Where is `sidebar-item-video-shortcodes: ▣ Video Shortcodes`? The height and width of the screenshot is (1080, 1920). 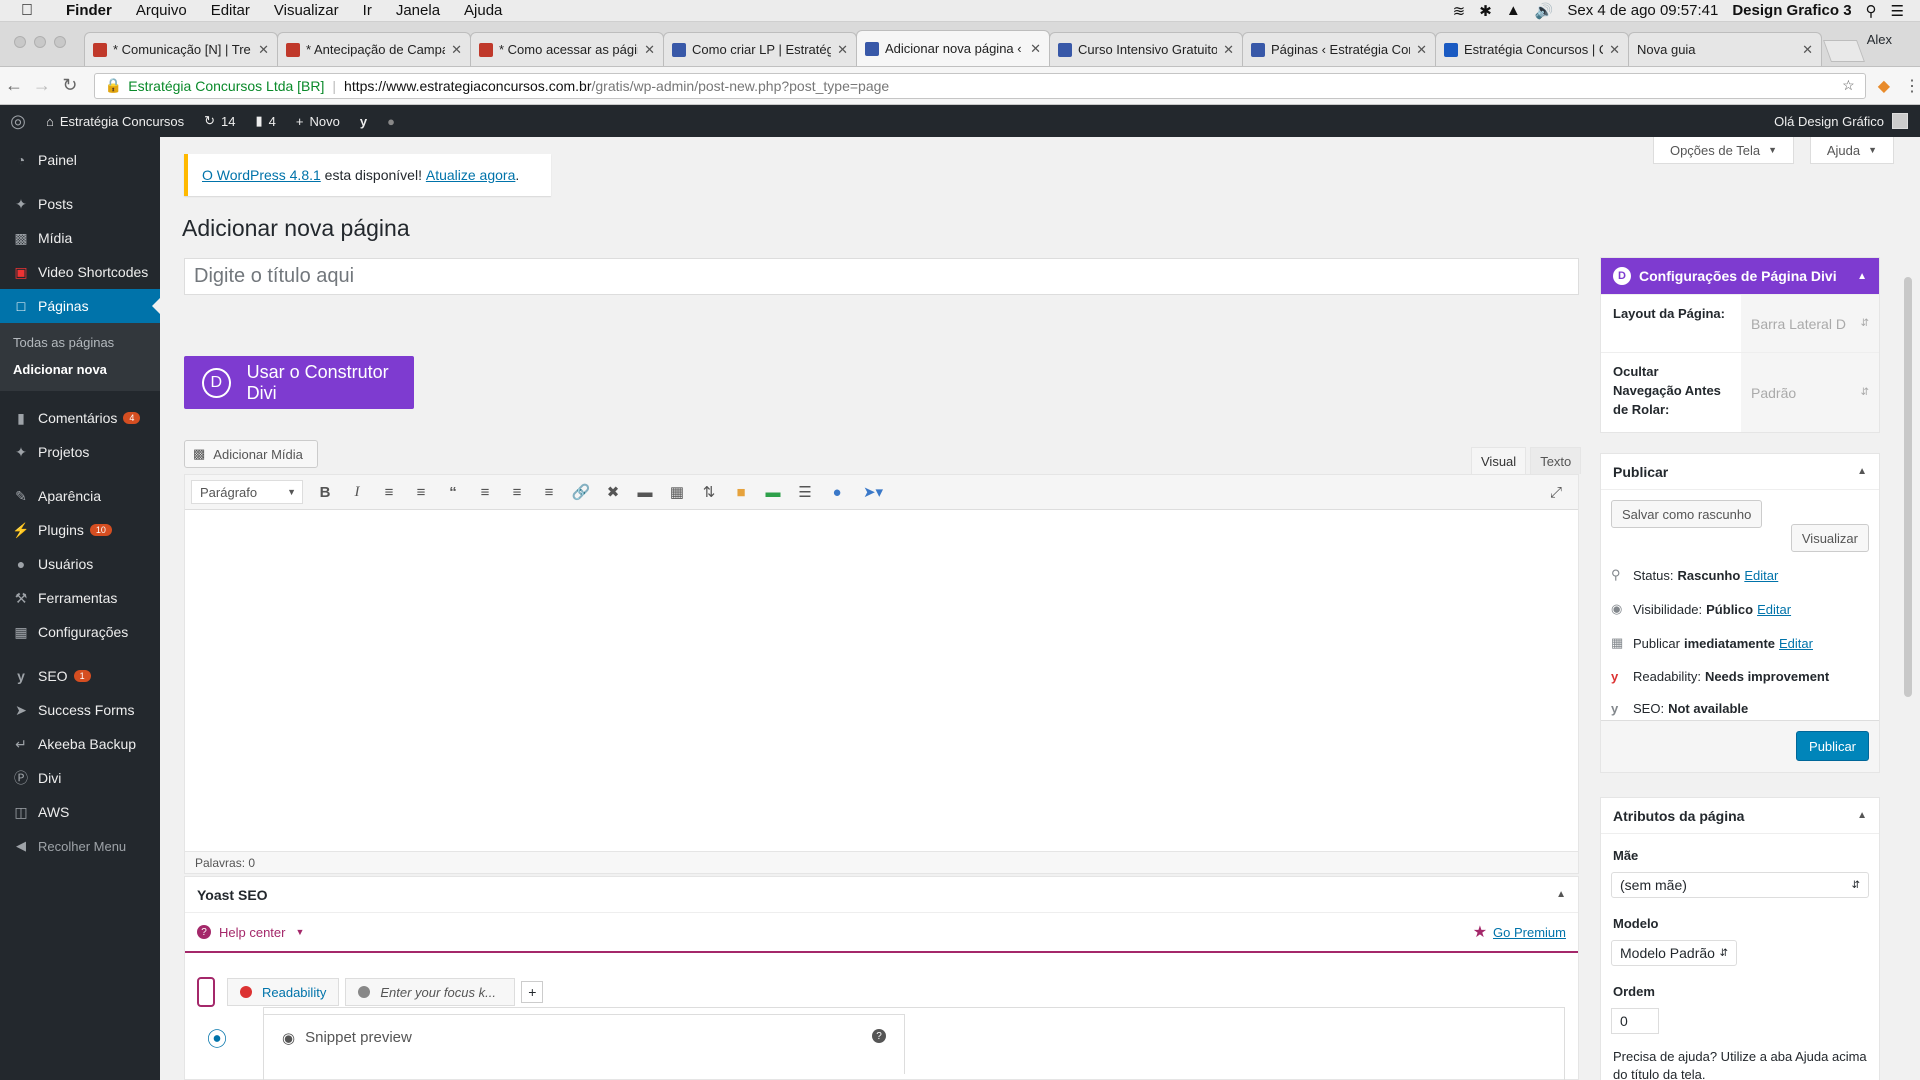 sidebar-item-video-shortcodes: ▣ Video Shortcodes is located at coordinates (80, 272).